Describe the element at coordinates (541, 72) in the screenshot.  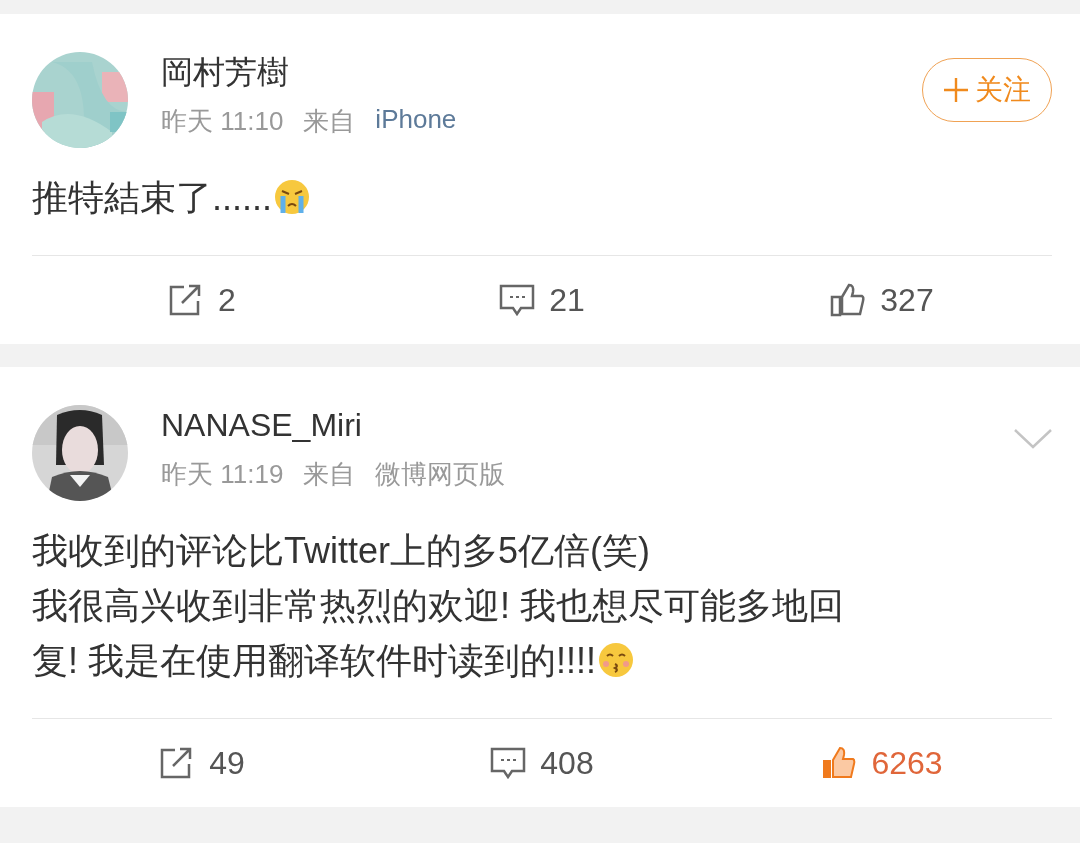
I see `author-name: 岡村芳樹` at that location.